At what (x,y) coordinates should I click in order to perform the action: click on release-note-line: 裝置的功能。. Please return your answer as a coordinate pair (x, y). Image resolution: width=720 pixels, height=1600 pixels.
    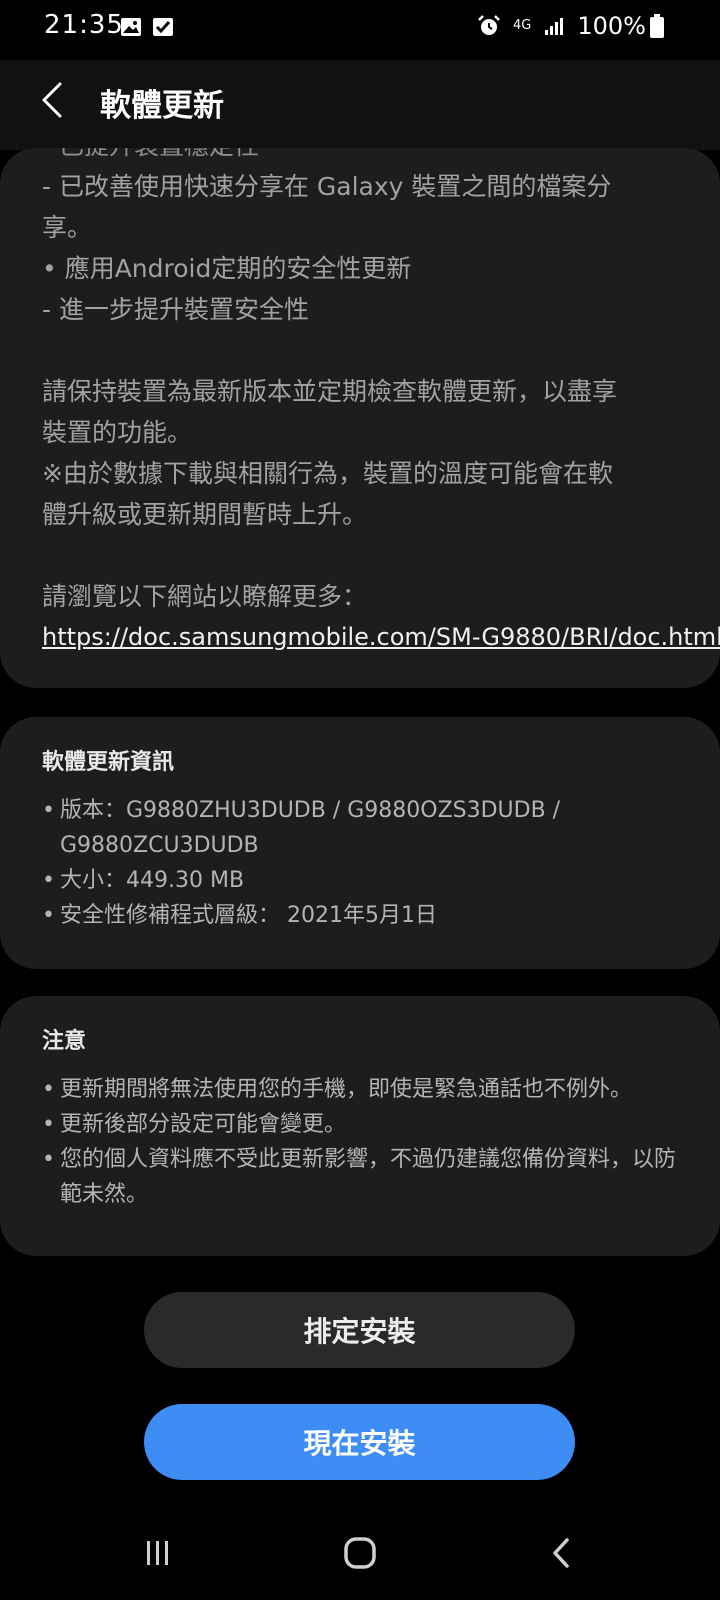
    Looking at the image, I should click on (117, 432).